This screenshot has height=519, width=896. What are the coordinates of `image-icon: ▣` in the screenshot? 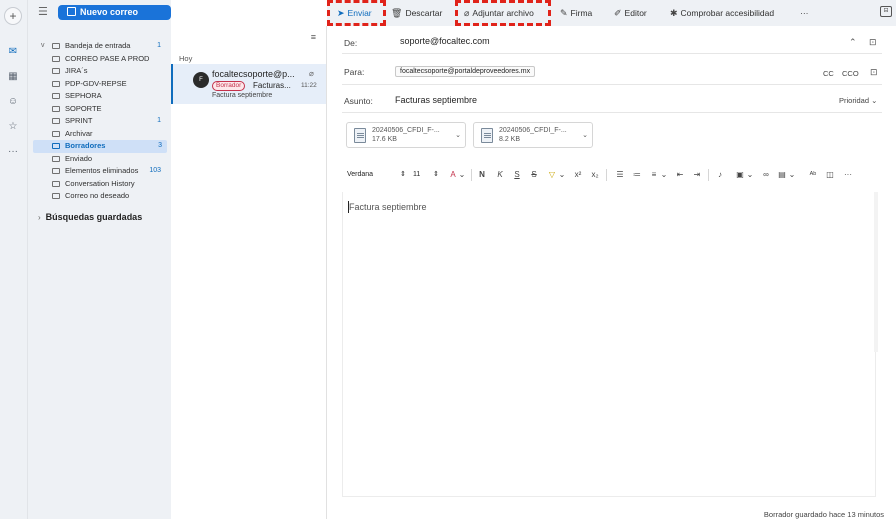 It's located at (740, 175).